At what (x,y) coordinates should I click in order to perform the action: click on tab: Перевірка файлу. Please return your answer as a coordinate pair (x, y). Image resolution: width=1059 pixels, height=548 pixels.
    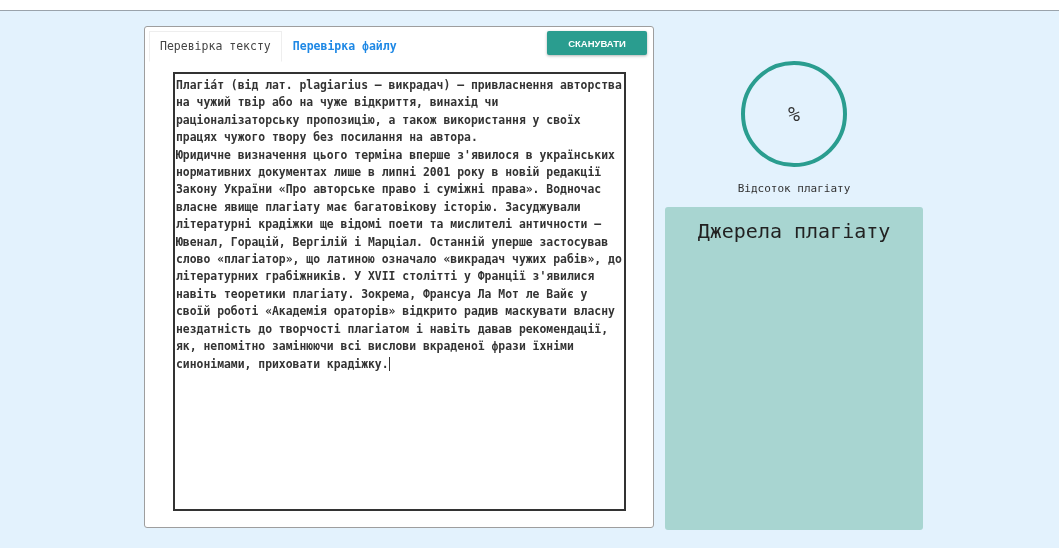
    Looking at the image, I should click on (344, 46).